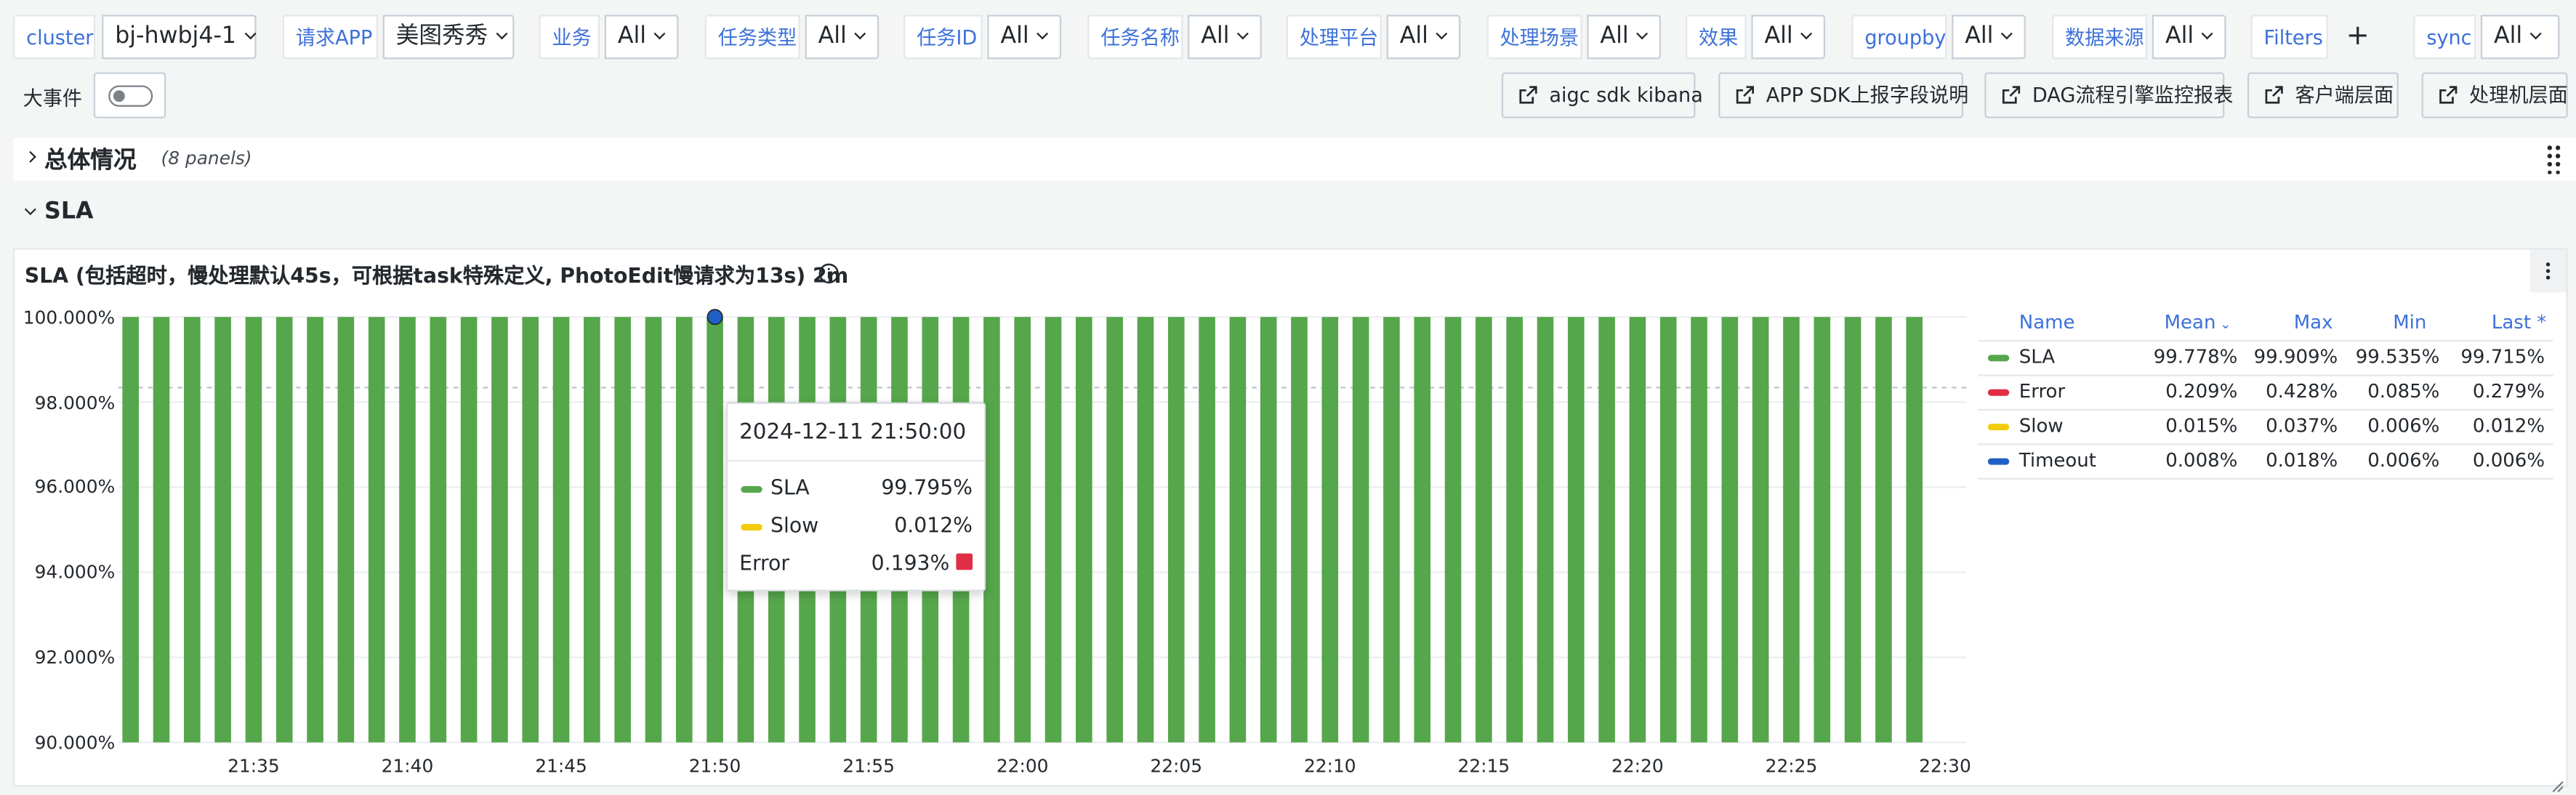  Describe the element at coordinates (1176, 766) in the screenshot. I see `x-tick-label: 22:05` at that location.